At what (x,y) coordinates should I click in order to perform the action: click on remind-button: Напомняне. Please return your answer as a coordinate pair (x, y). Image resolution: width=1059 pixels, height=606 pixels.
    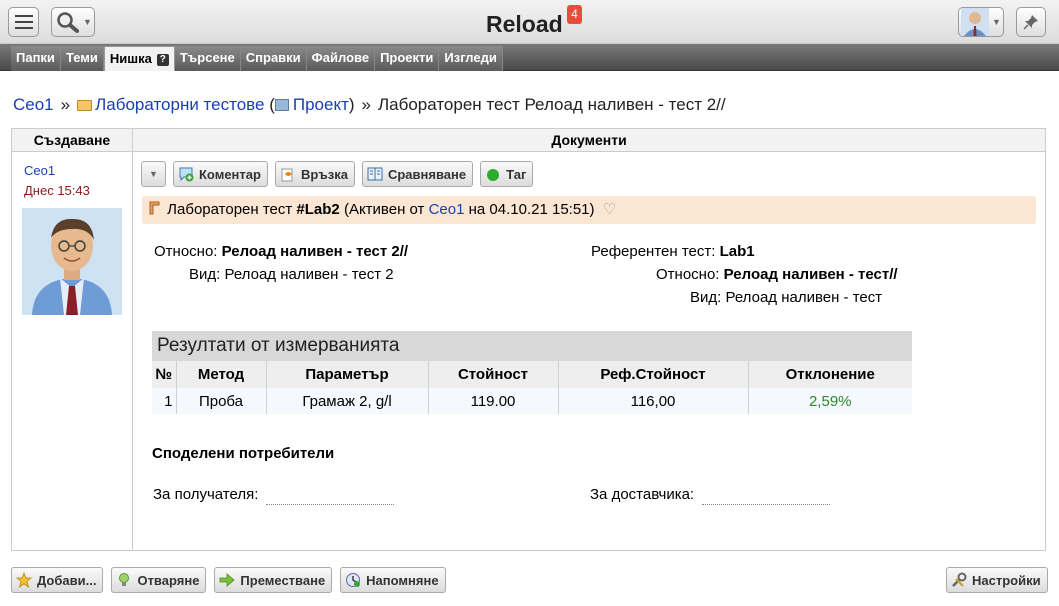
    Looking at the image, I should click on (393, 580).